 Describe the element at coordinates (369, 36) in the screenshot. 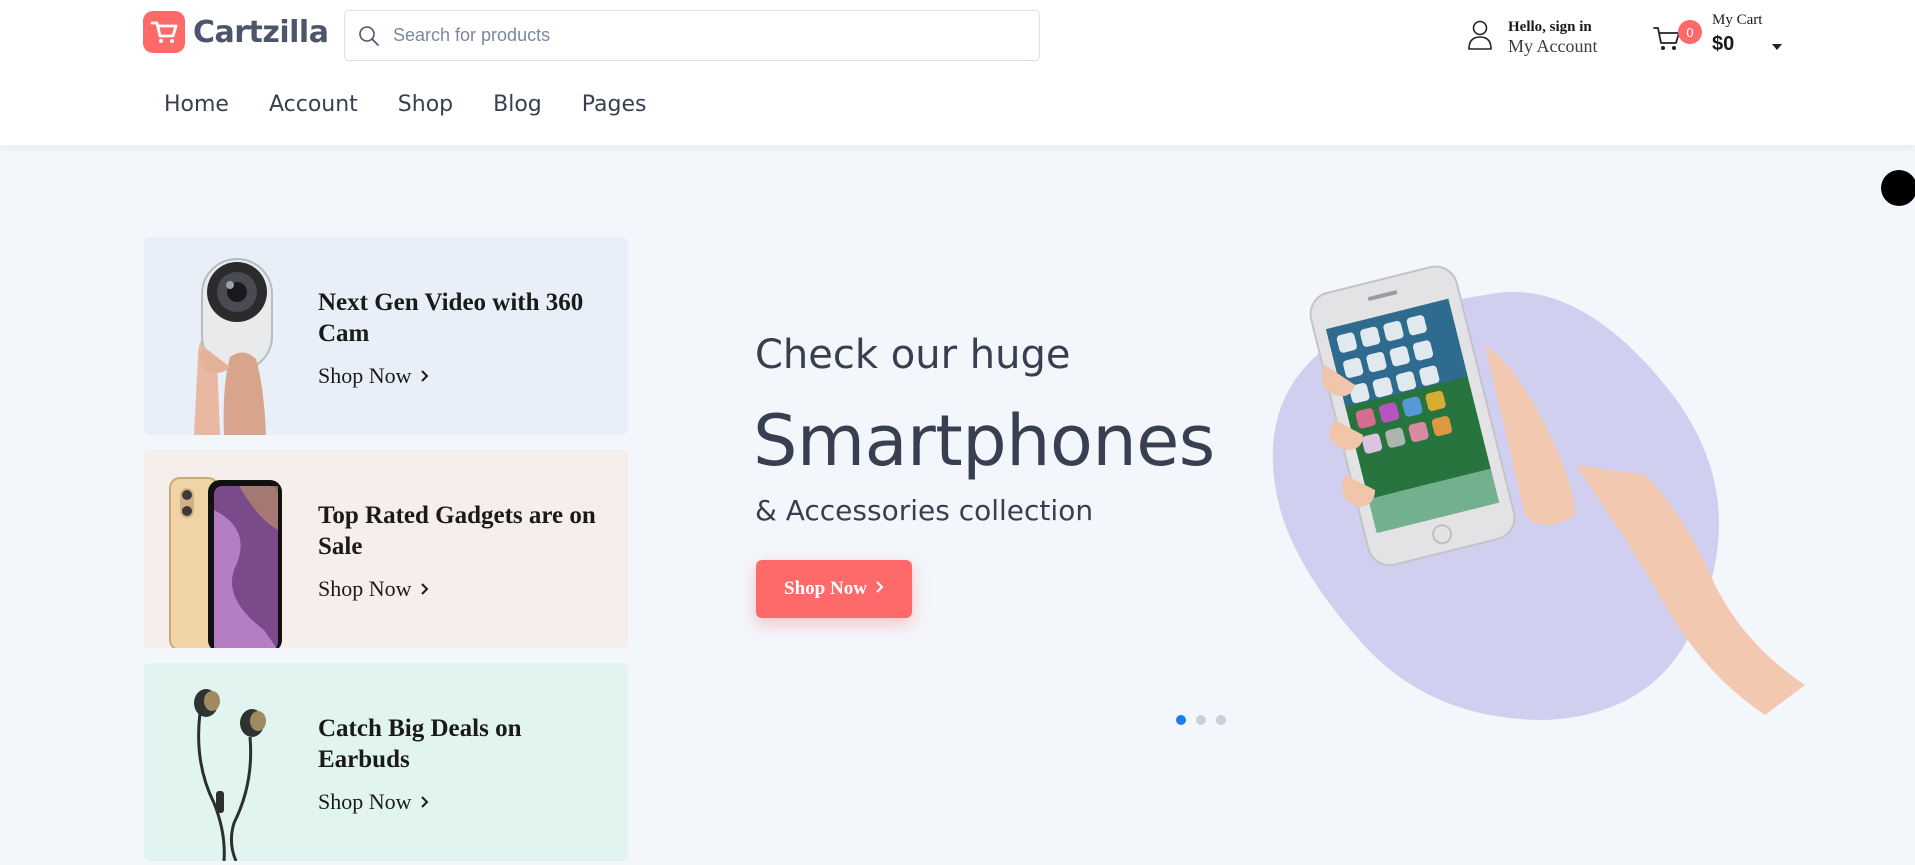

I see `search-icon` at that location.